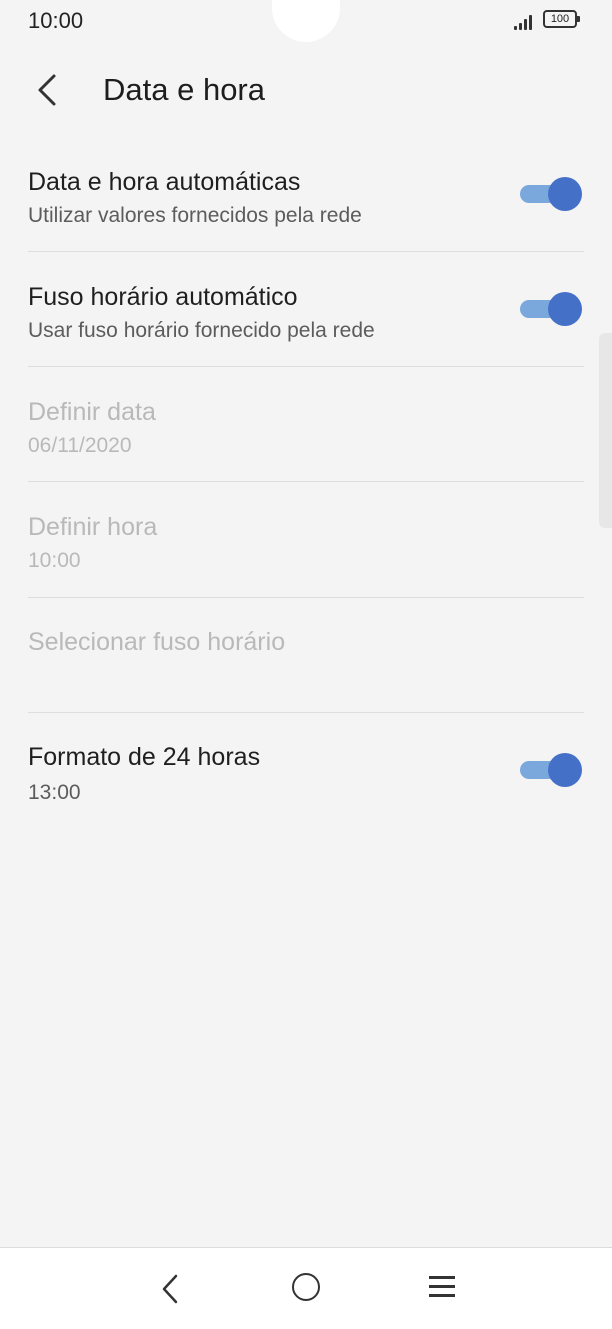  I want to click on 24-hour-format-toggle, so click(551, 770).